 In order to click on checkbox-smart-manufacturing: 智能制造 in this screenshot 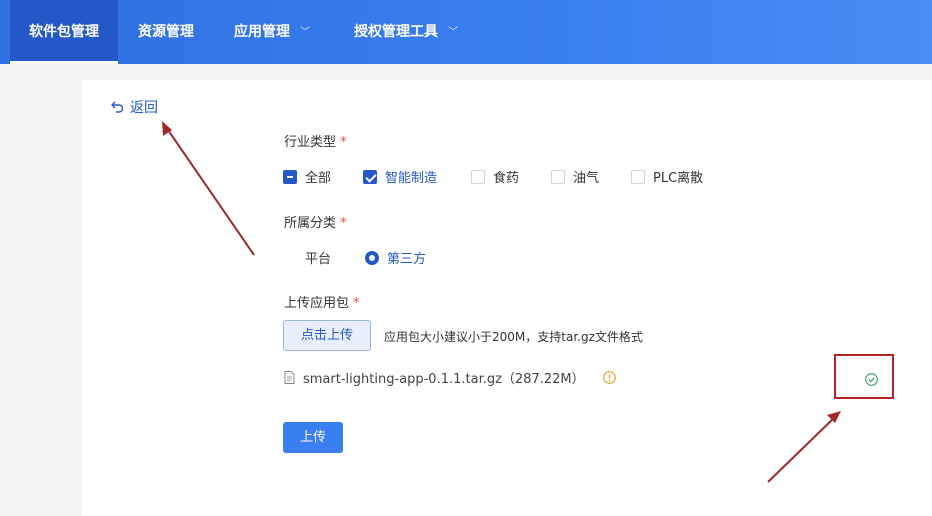, I will do `click(400, 176)`.